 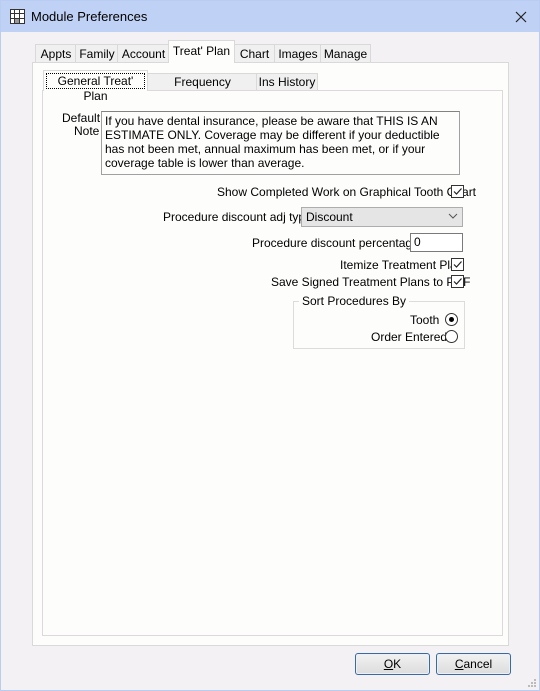 I want to click on save-signed-pdf-checkbox, so click(x=457, y=281).